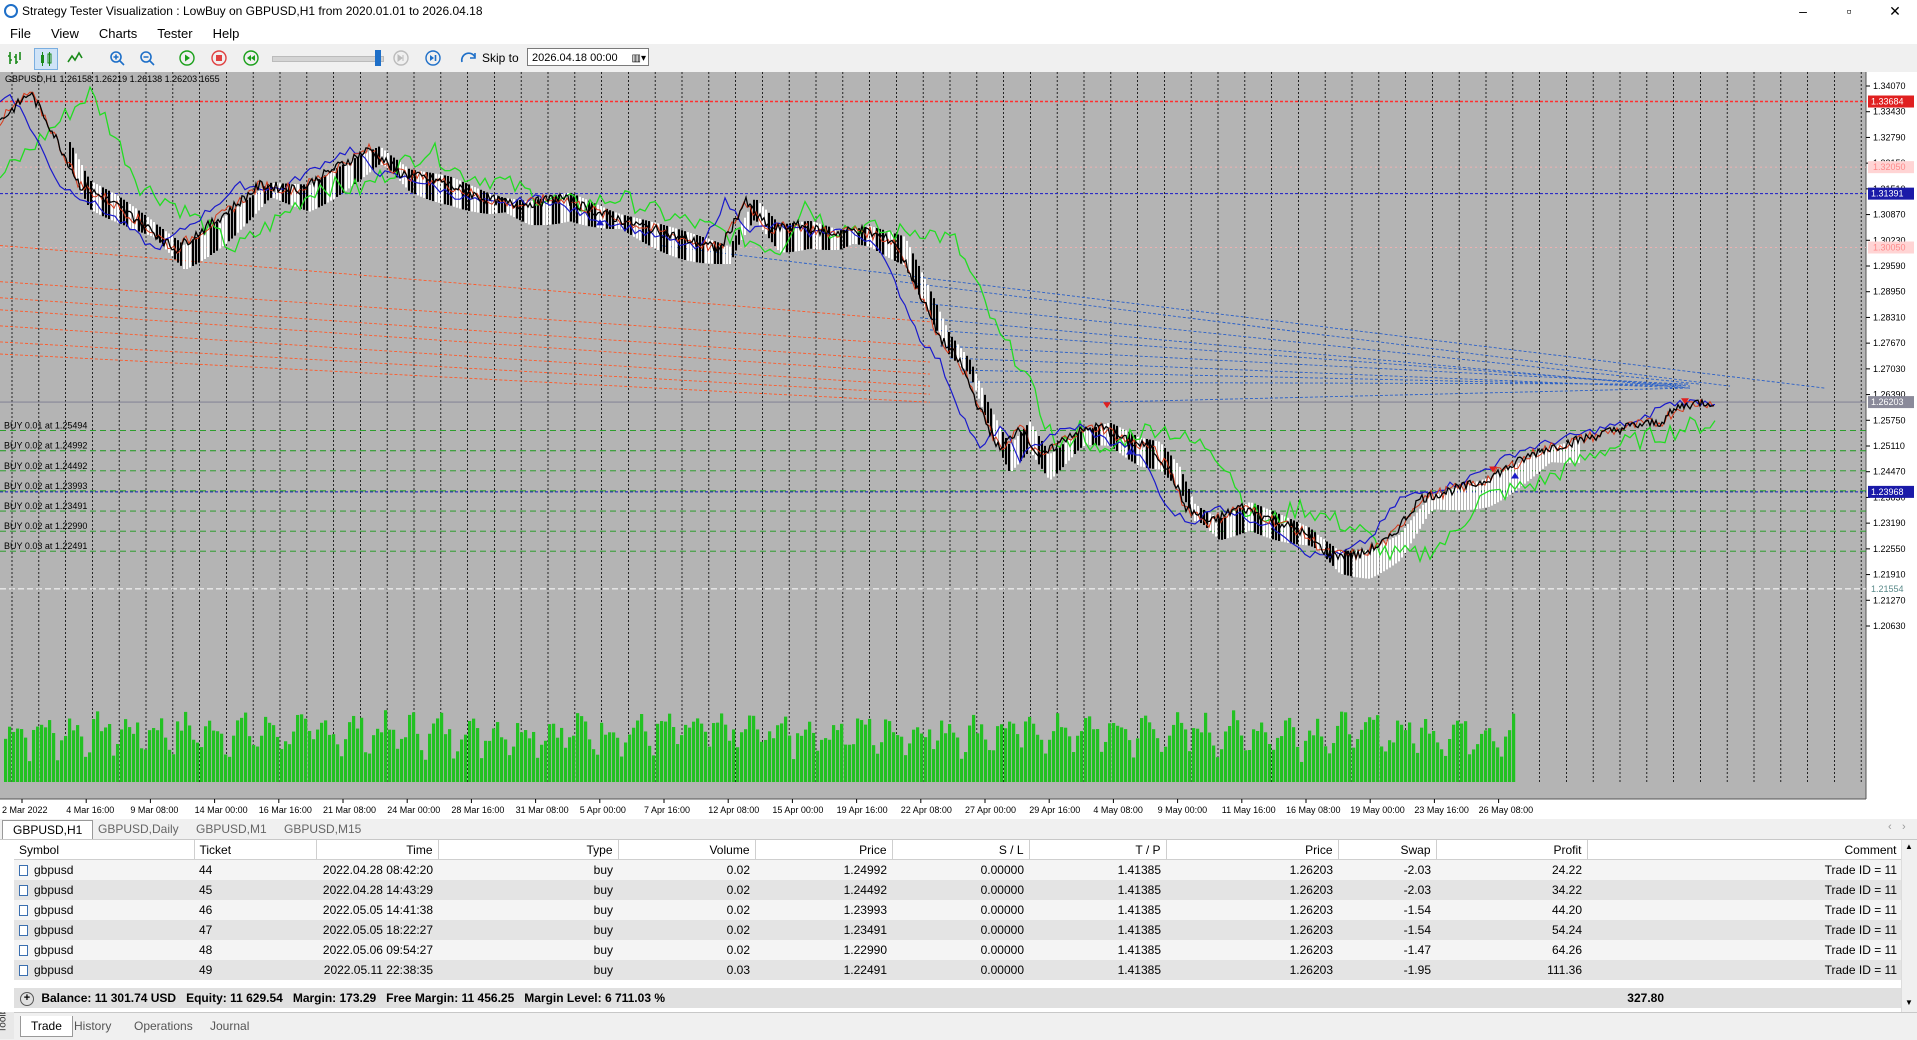 This screenshot has height=1040, width=1917. Describe the element at coordinates (1909, 846) in the screenshot. I see `scroll-up-icon: ▲` at that location.